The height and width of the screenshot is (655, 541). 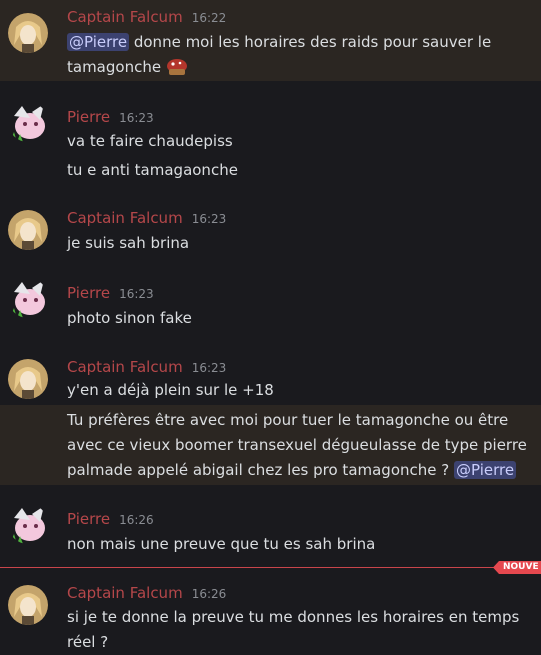 I want to click on new-messages-badge: NOUVE, so click(x=517, y=567).